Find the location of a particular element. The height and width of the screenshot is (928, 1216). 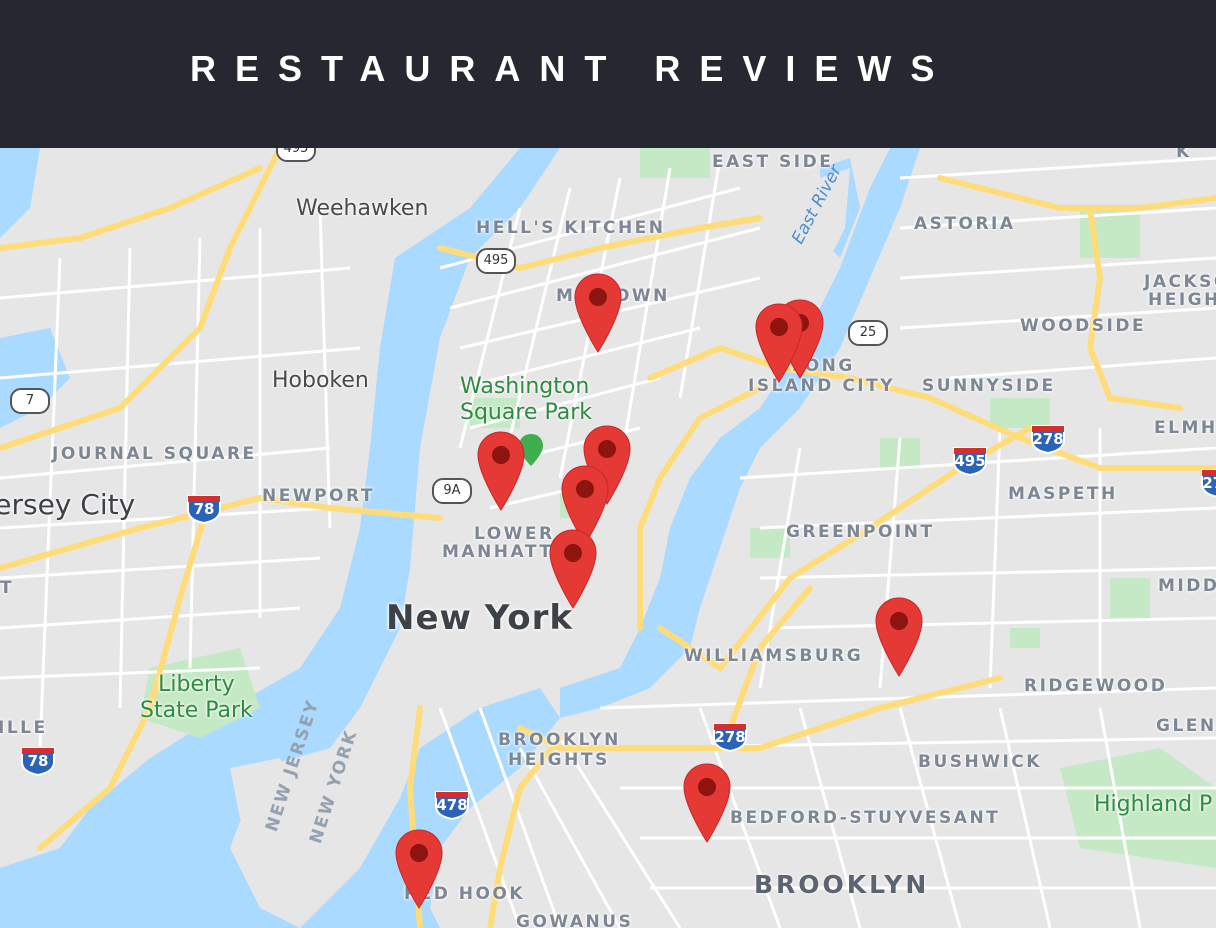

page-title: RESTAURANT REVIEWS is located at coordinates (572, 68).